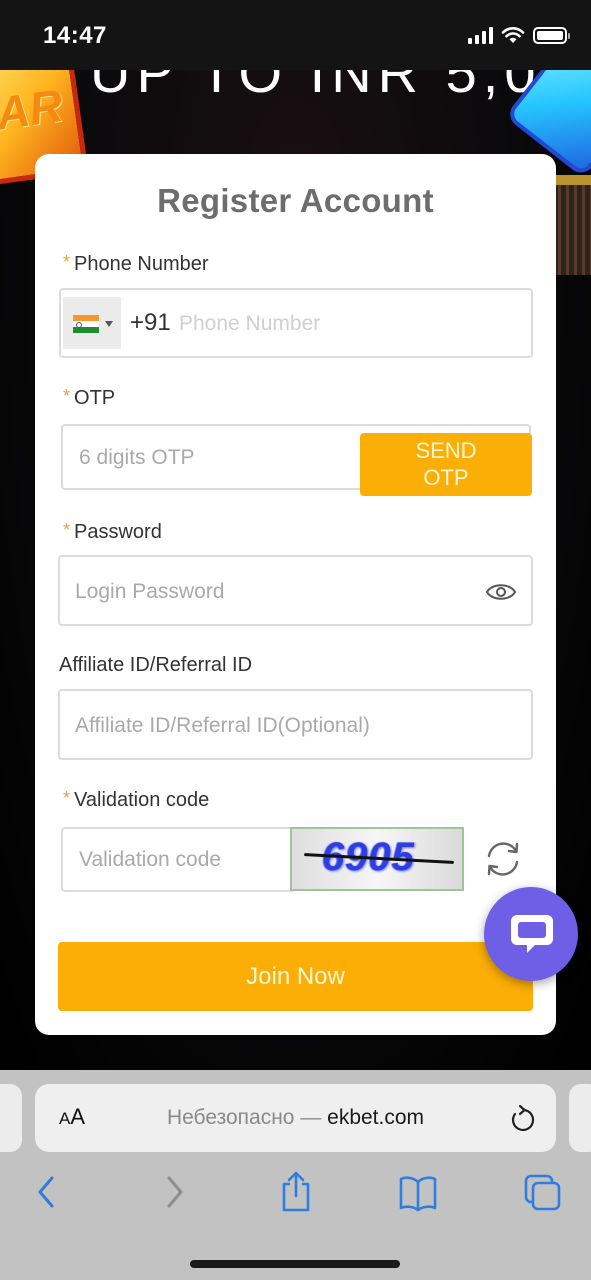 The height and width of the screenshot is (1280, 591). Describe the element at coordinates (75, 35) in the screenshot. I see `status-time: 14:47` at that location.